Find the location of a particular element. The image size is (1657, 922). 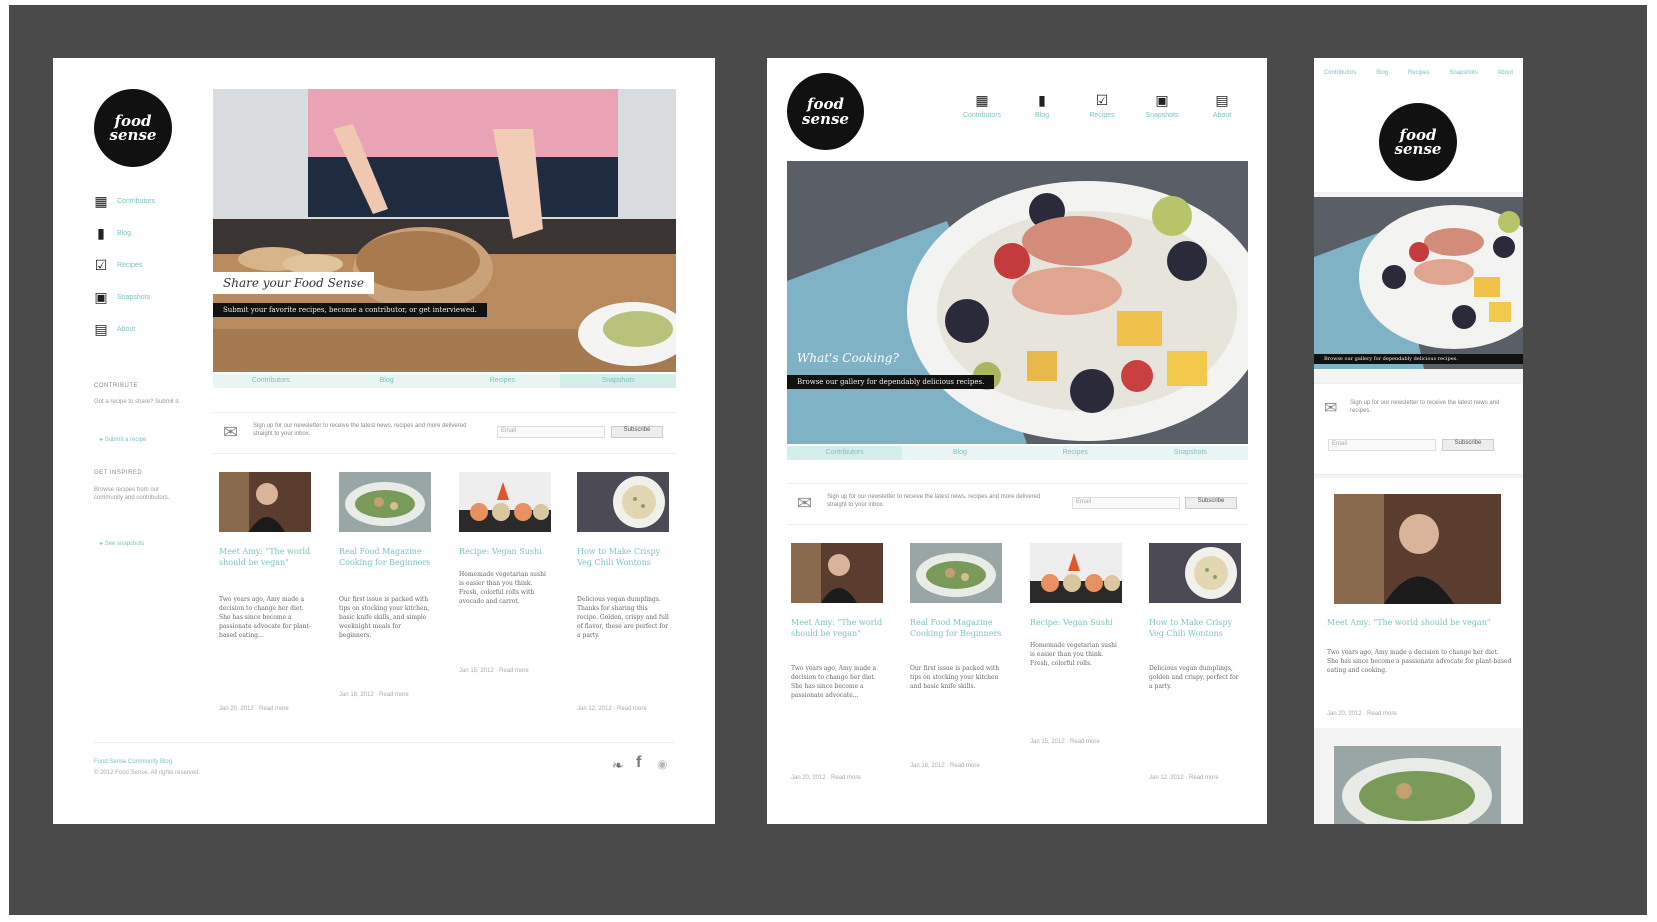

sidebar-heading: GET INSPIRED is located at coordinates (118, 473).